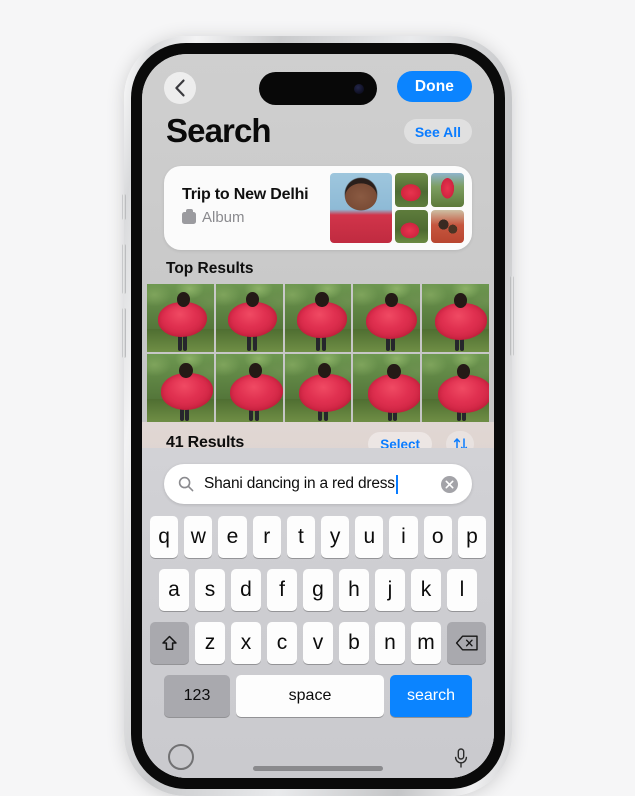  I want to click on key-label: v, so click(318, 642).